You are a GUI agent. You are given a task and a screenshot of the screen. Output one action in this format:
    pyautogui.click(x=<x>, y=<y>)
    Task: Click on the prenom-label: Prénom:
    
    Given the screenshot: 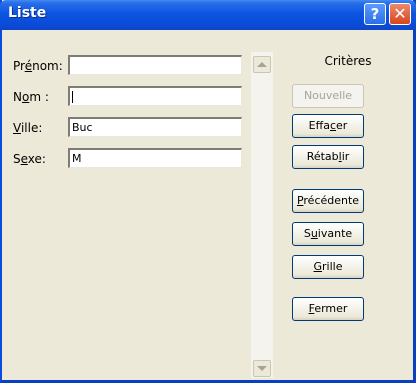 What is the action you would take?
    pyautogui.click(x=38, y=66)
    